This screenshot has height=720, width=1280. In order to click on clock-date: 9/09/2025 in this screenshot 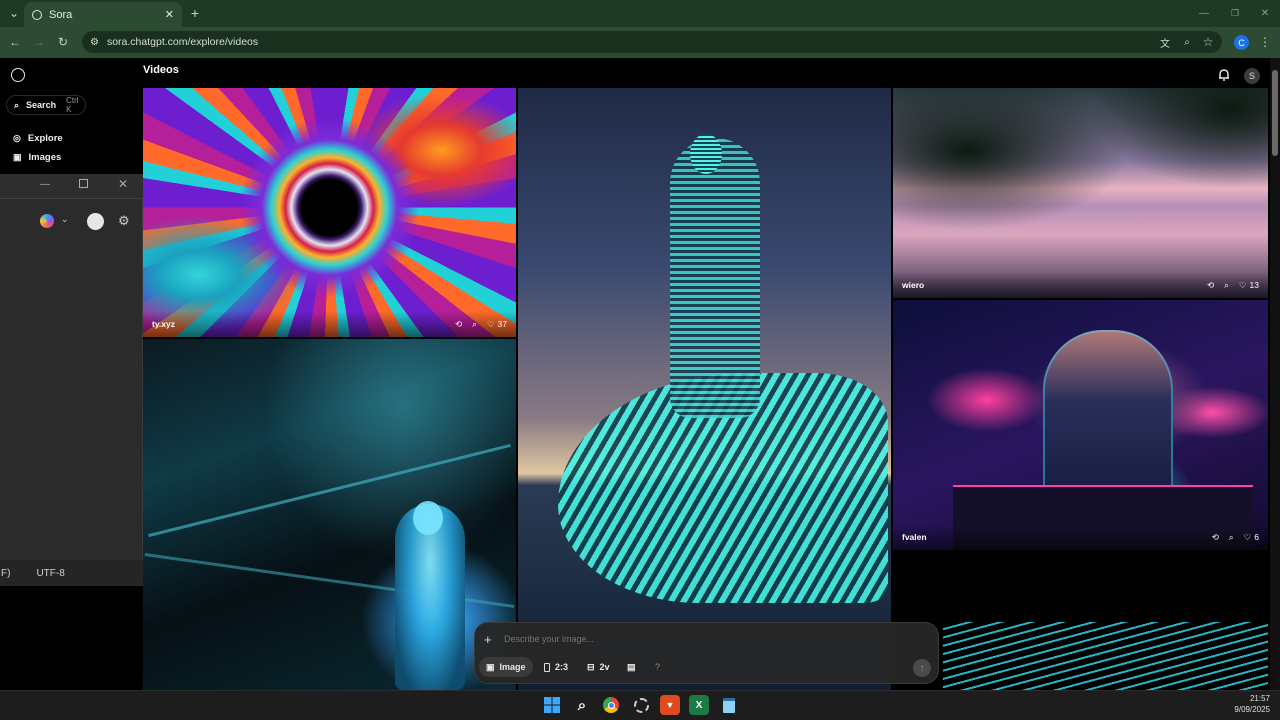, I will do `click(1252, 709)`.